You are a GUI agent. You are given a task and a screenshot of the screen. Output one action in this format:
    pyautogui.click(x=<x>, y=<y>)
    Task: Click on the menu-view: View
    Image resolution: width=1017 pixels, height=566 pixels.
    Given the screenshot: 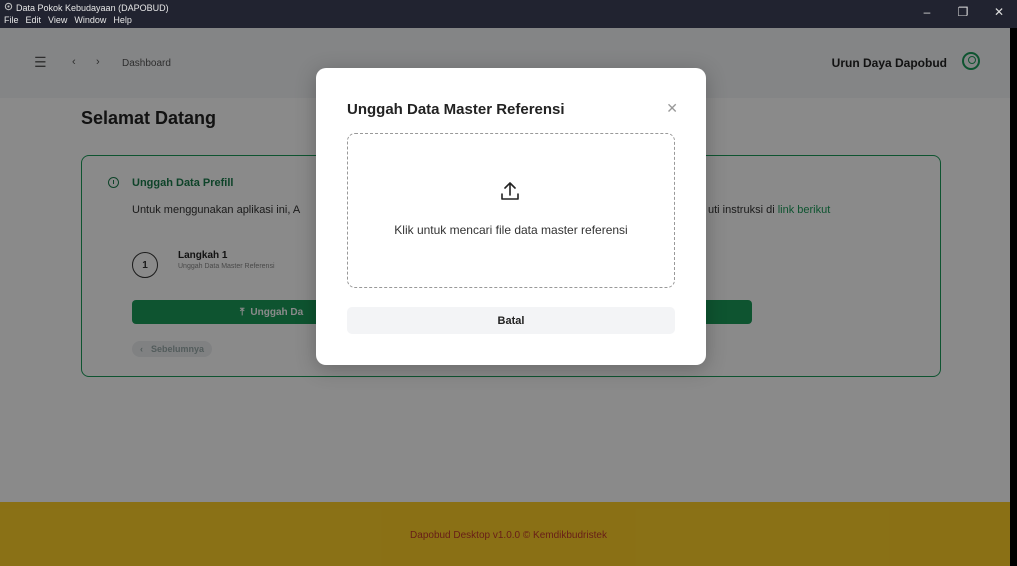 What is the action you would take?
    pyautogui.click(x=57, y=20)
    